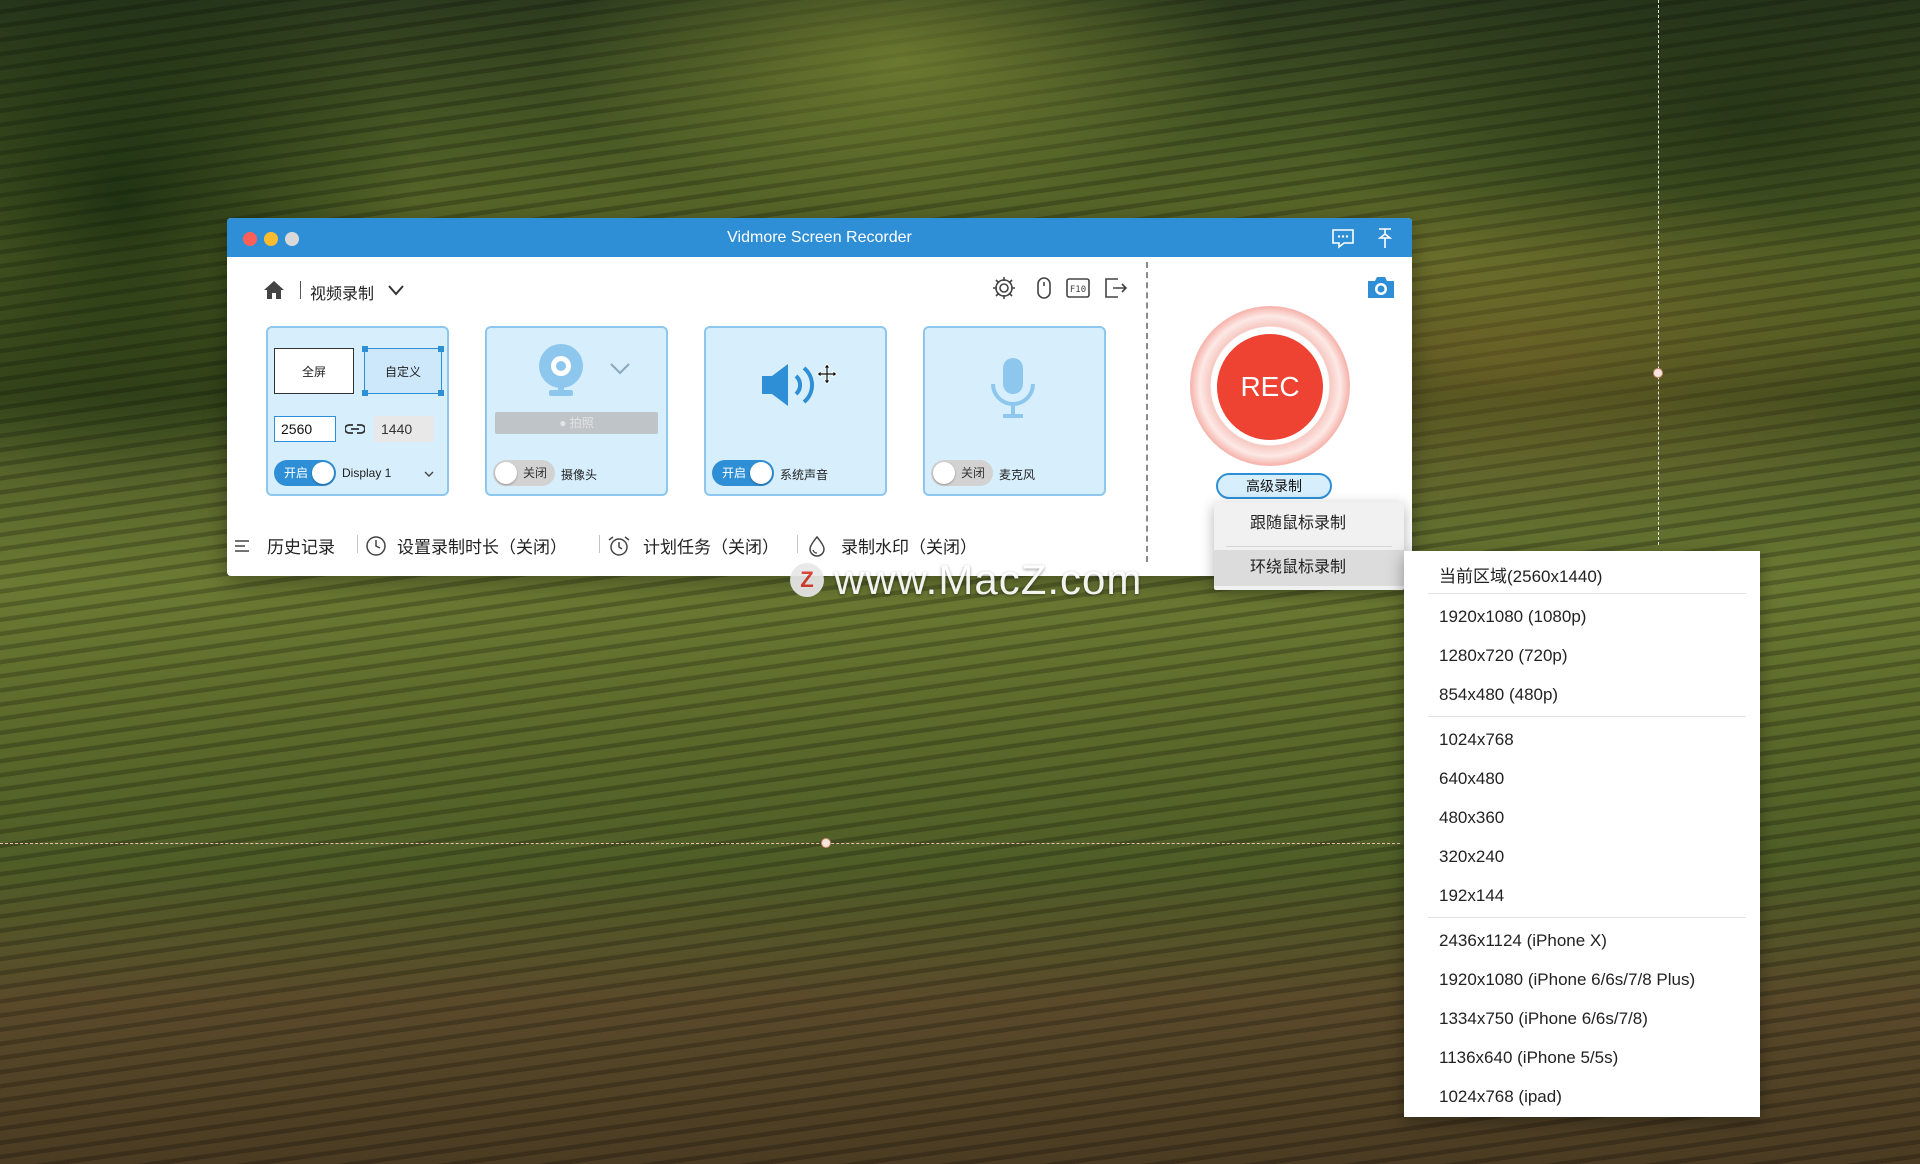 The image size is (1920, 1164). What do you see at coordinates (1309, 524) in the screenshot?
I see `menu-item-follow-mouse: 跟随鼠标录制` at bounding box center [1309, 524].